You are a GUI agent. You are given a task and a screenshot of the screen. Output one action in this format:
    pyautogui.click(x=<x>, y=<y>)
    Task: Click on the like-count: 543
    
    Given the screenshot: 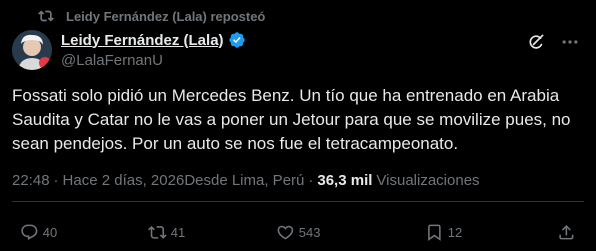 What is the action you would take?
    pyautogui.click(x=309, y=232)
    